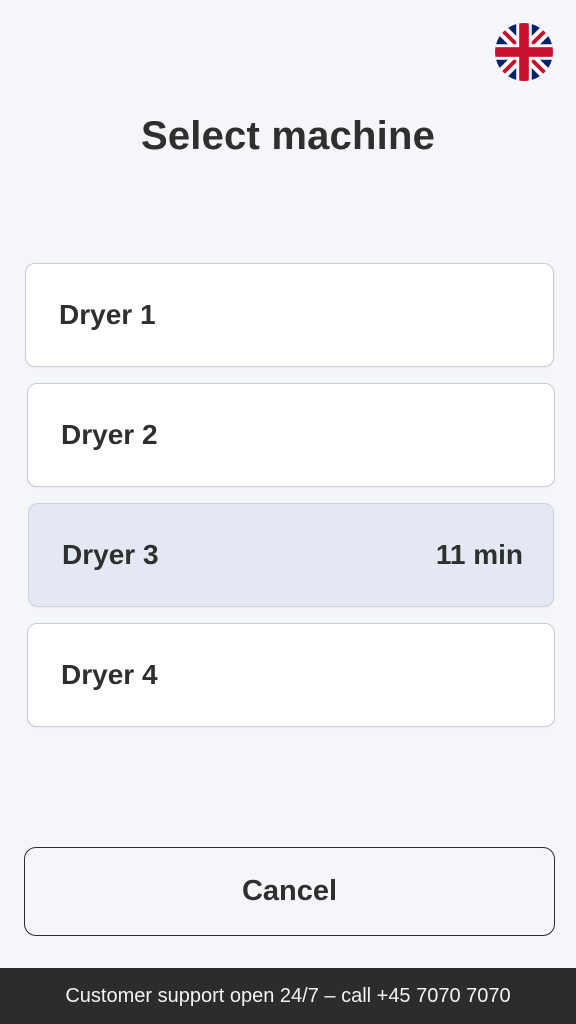 Image resolution: width=576 pixels, height=1024 pixels. What do you see at coordinates (288, 136) in the screenshot?
I see `page-title: Select machine` at bounding box center [288, 136].